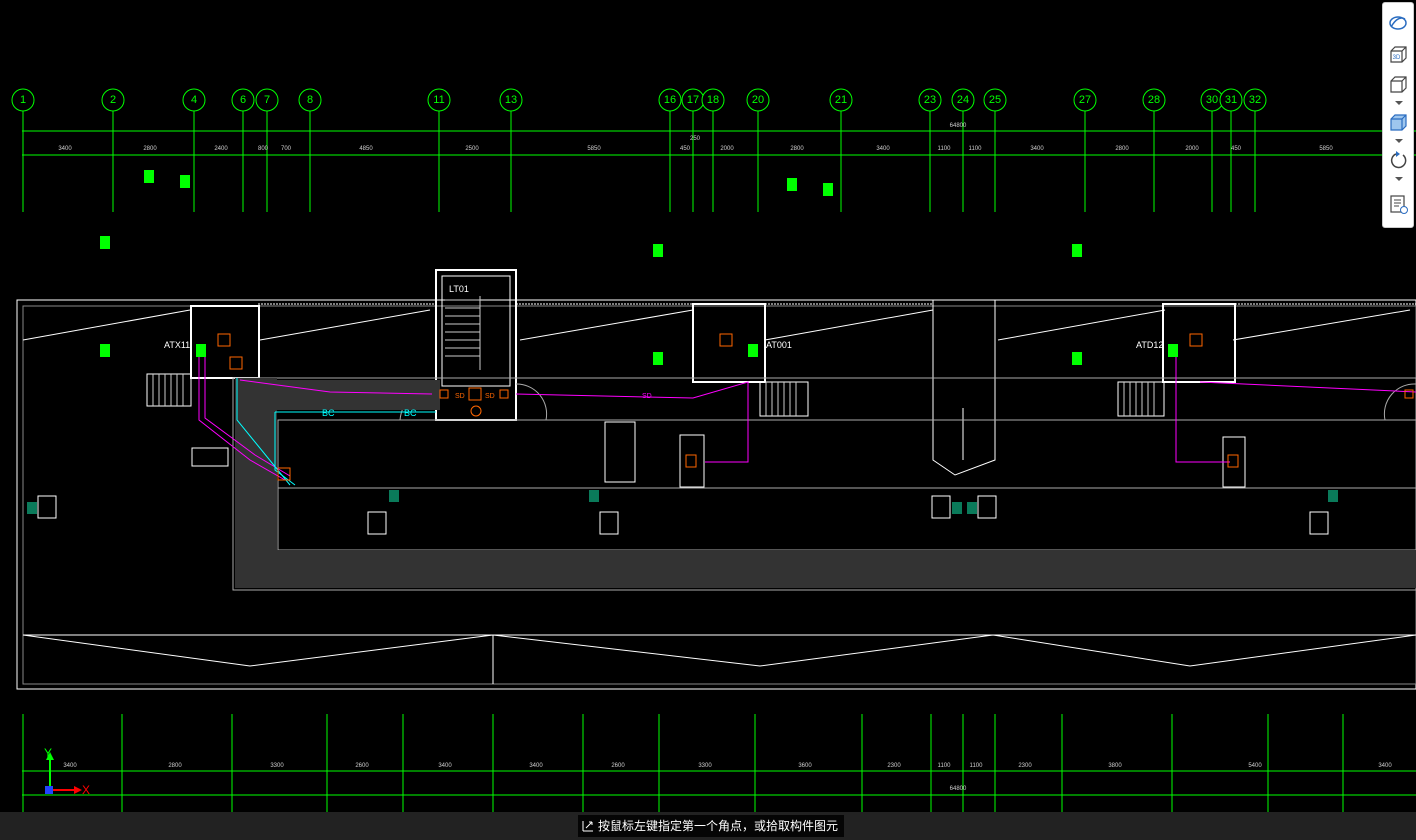 The image size is (1416, 840). What do you see at coordinates (460, 396) in the screenshot?
I see `sd-label-1: SD` at bounding box center [460, 396].